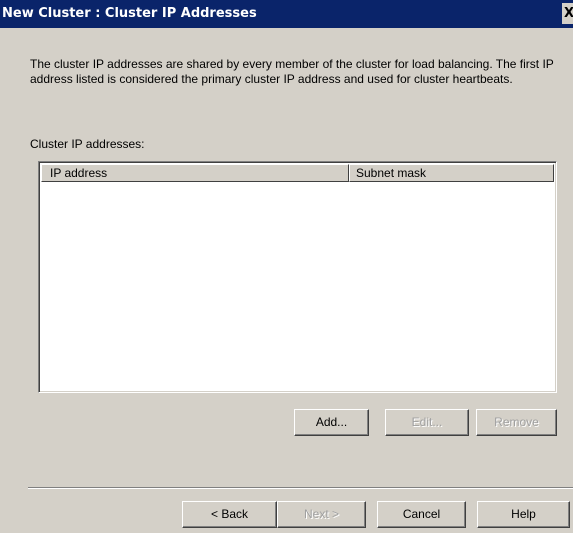  I want to click on footer-separator, so click(300, 488).